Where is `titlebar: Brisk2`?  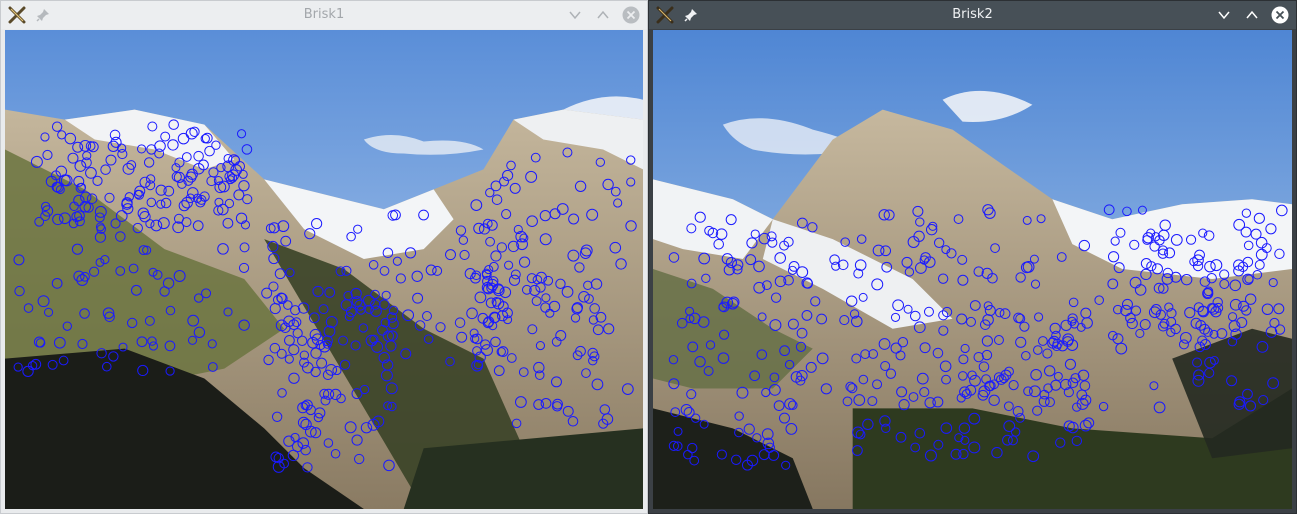 titlebar: Brisk2 is located at coordinates (972, 15).